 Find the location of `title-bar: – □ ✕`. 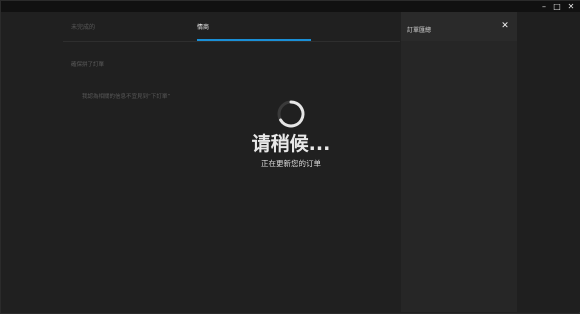

title-bar: – □ ✕ is located at coordinates (290, 6).